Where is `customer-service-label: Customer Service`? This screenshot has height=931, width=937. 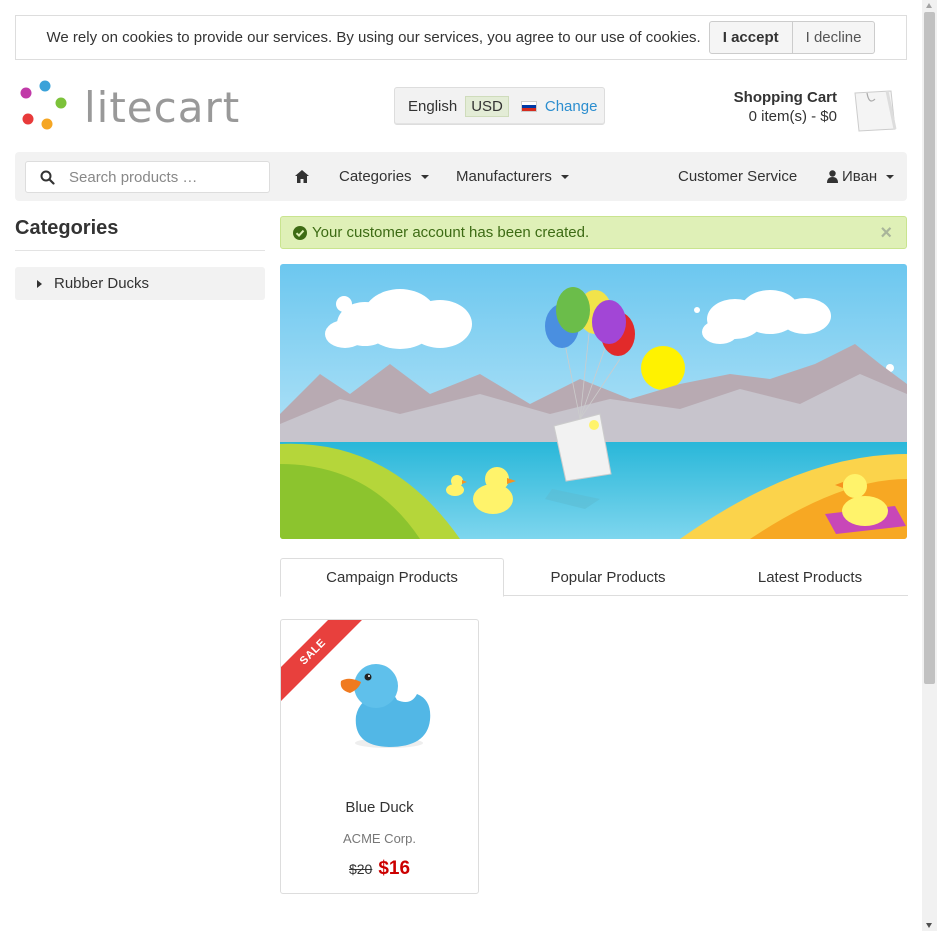 customer-service-label: Customer Service is located at coordinates (738, 176).